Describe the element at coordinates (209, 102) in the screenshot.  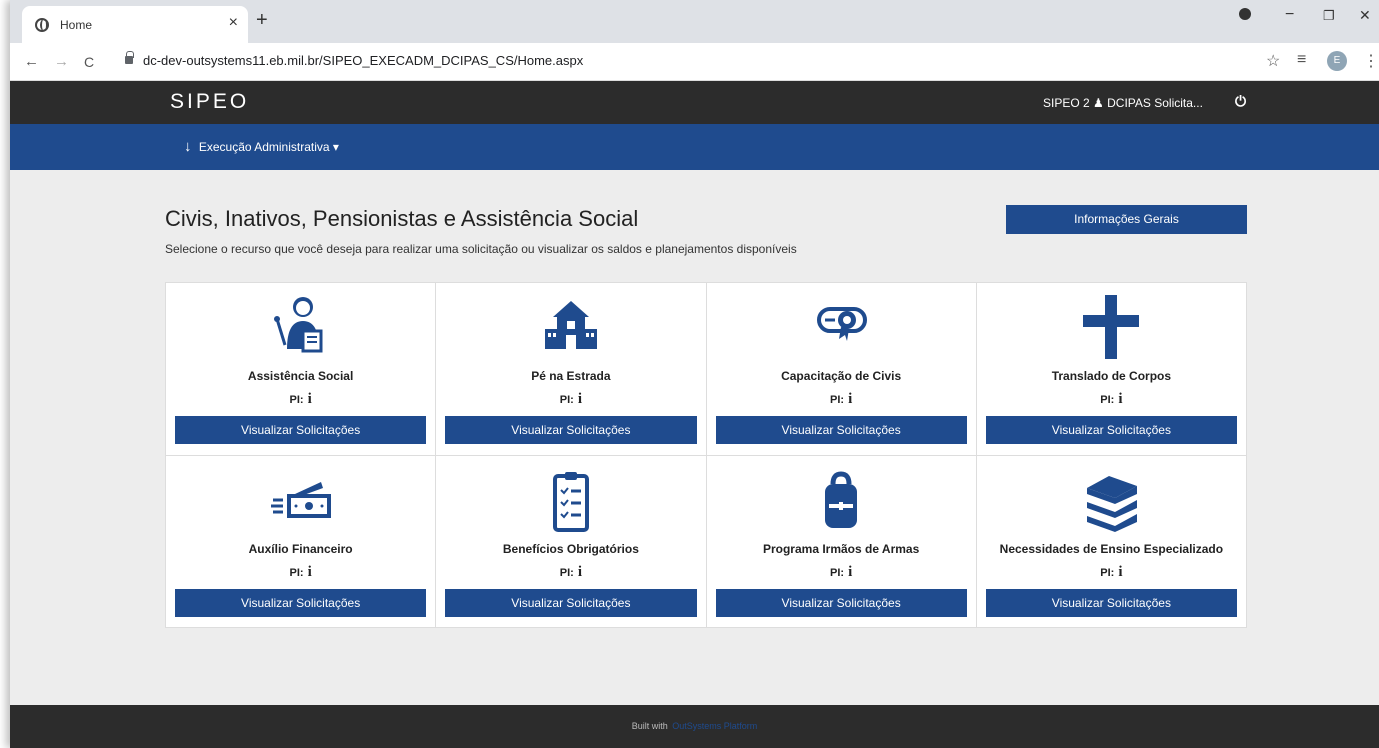
I see `app-logo: SIPEO` at that location.